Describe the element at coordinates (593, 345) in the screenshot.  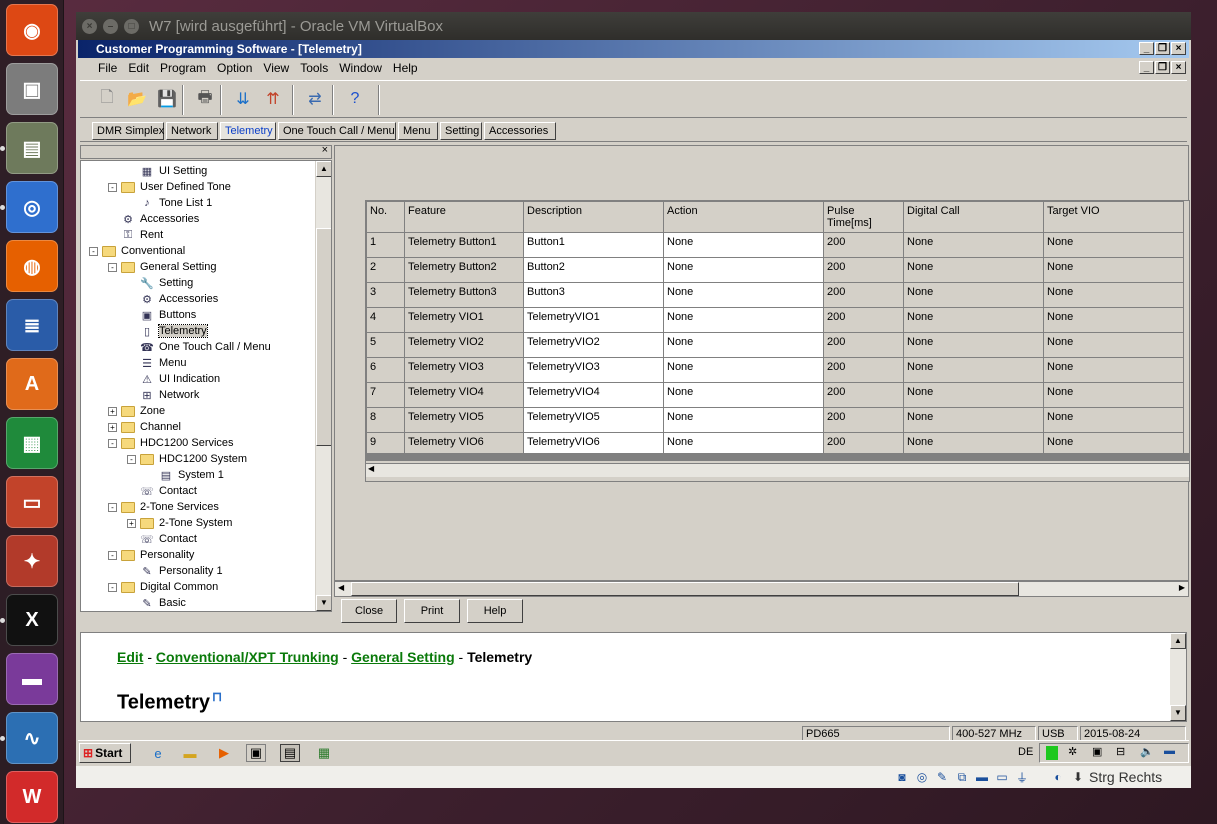
I see `table-cell: TelemetryVIO2` at that location.